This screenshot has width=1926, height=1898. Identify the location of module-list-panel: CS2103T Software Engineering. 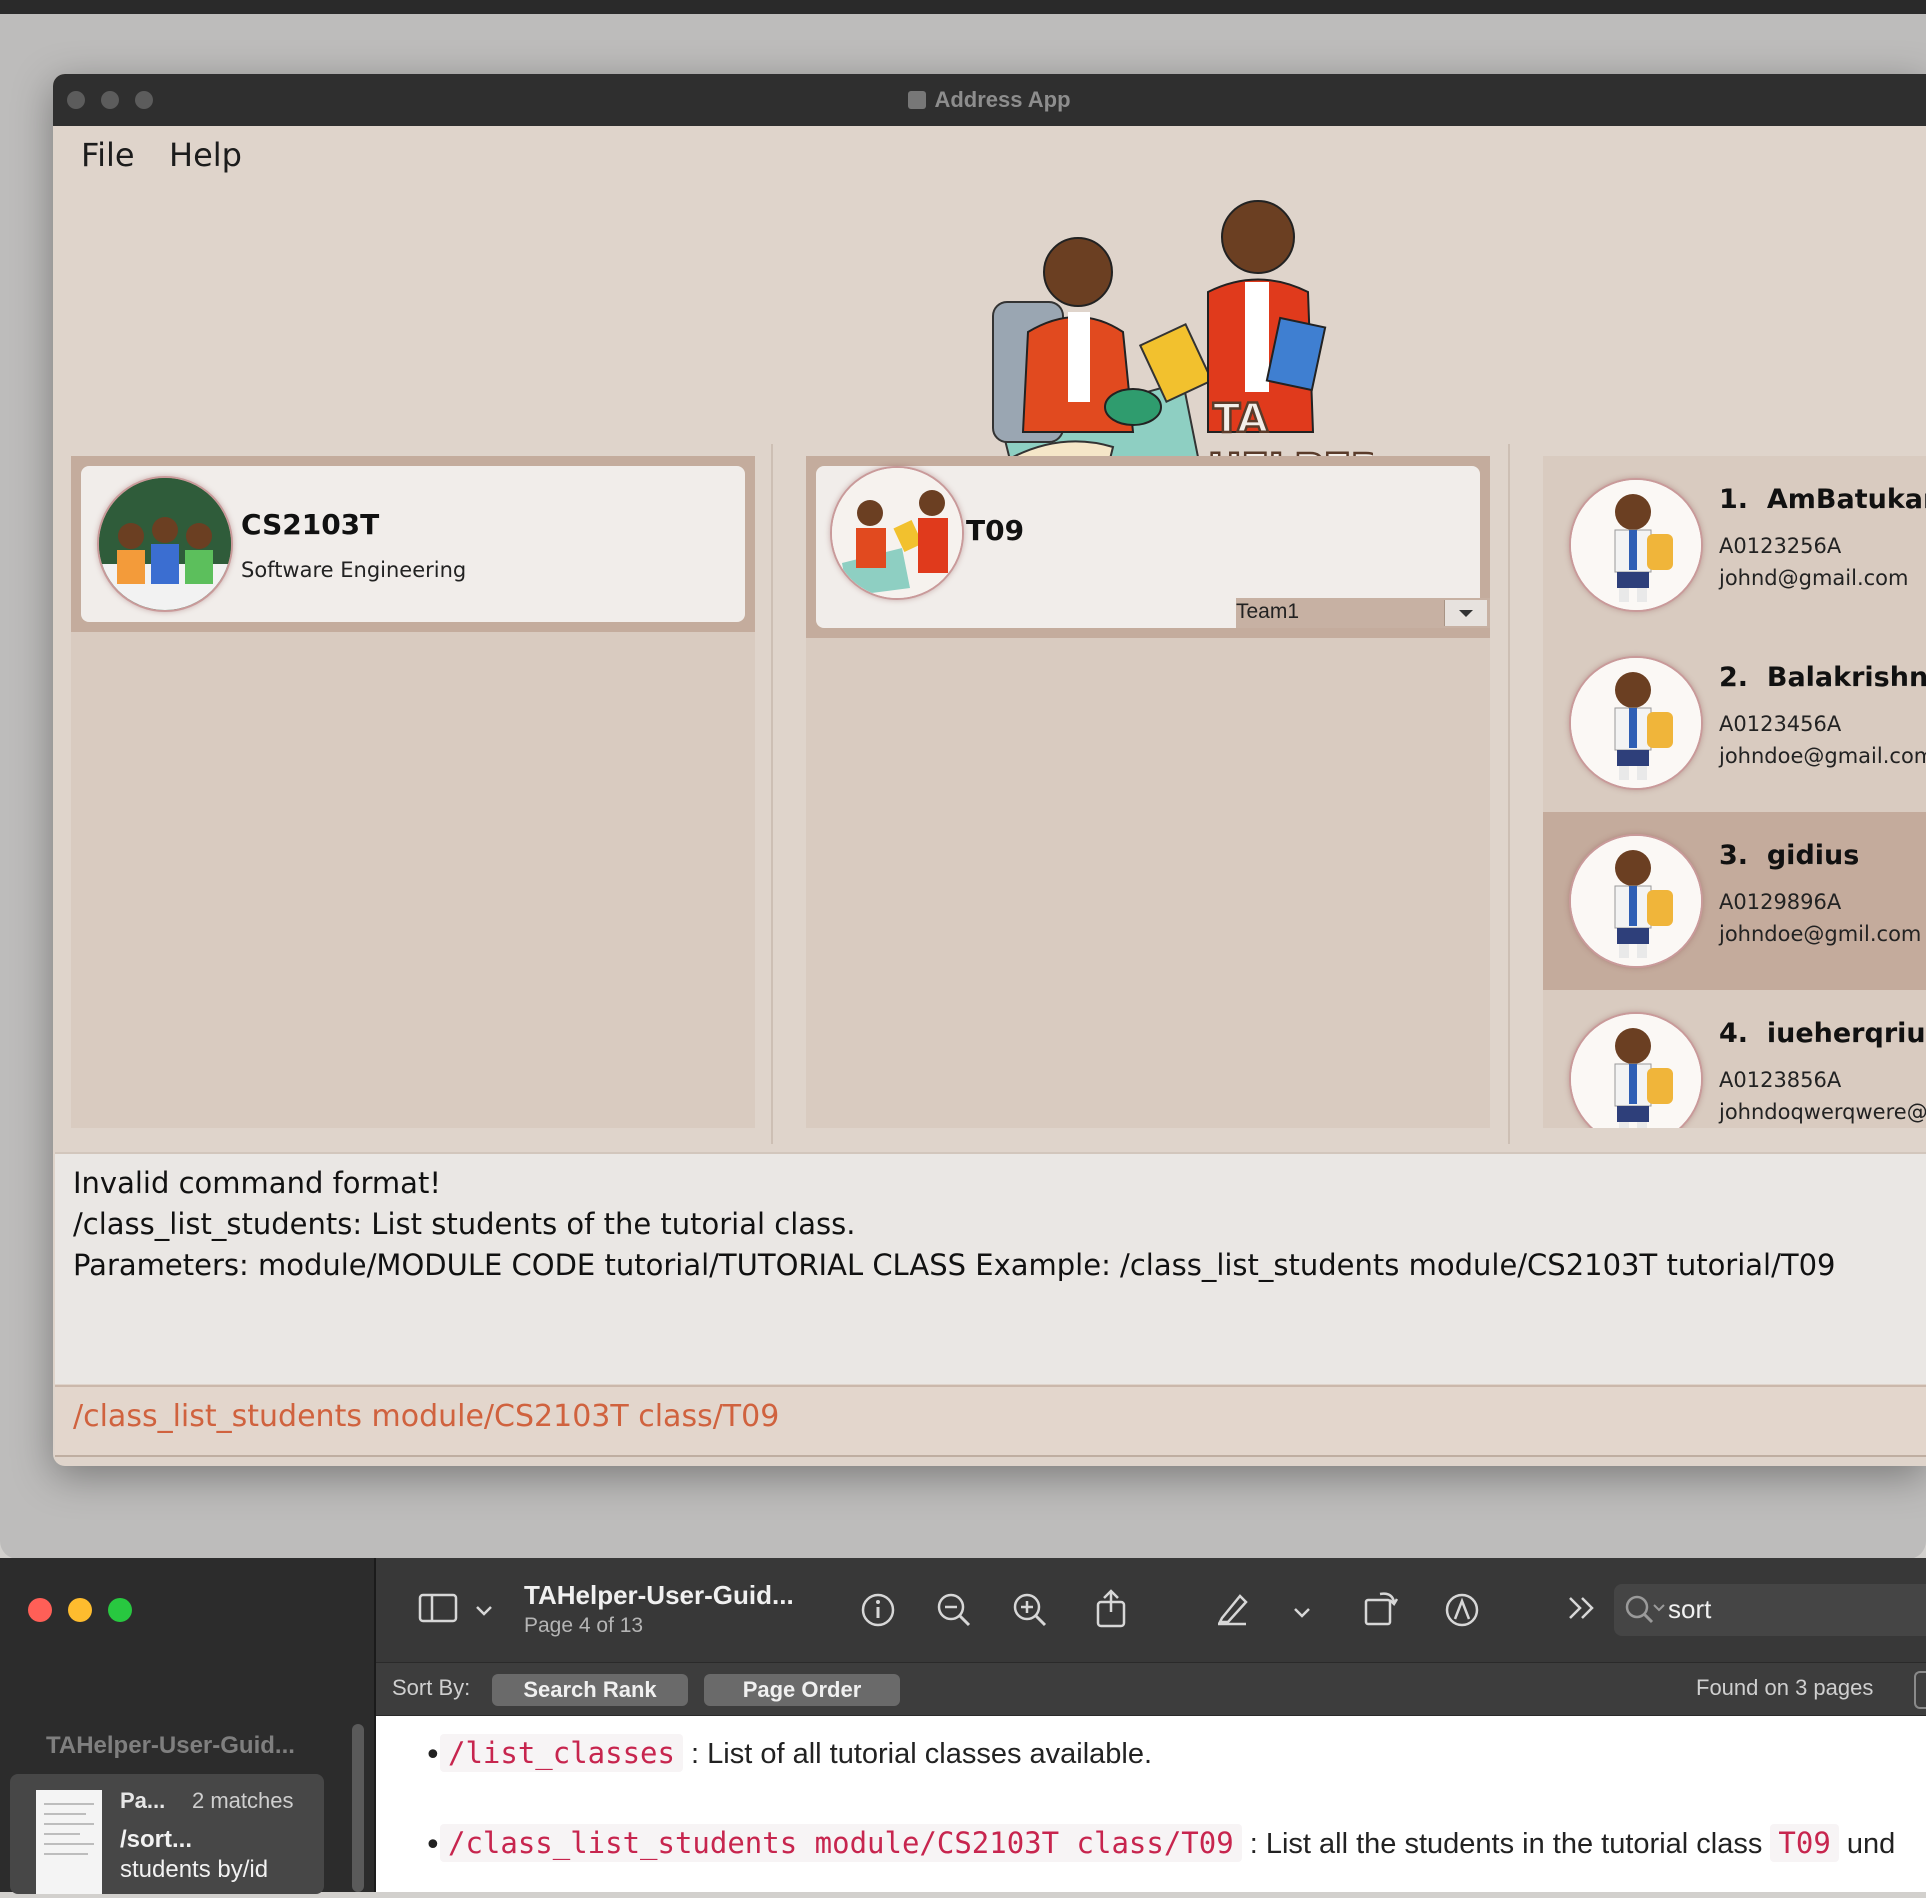
(413, 792).